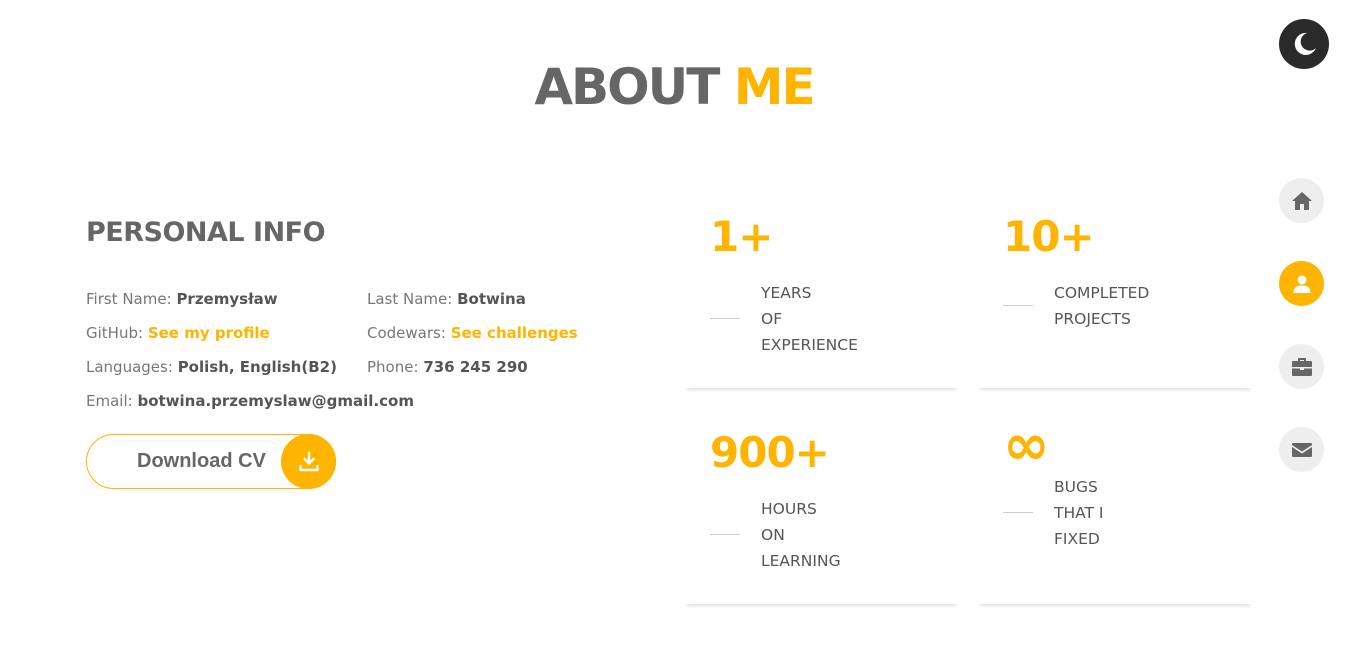 The image size is (1348, 650). I want to click on stat-number: 1+, so click(741, 236).